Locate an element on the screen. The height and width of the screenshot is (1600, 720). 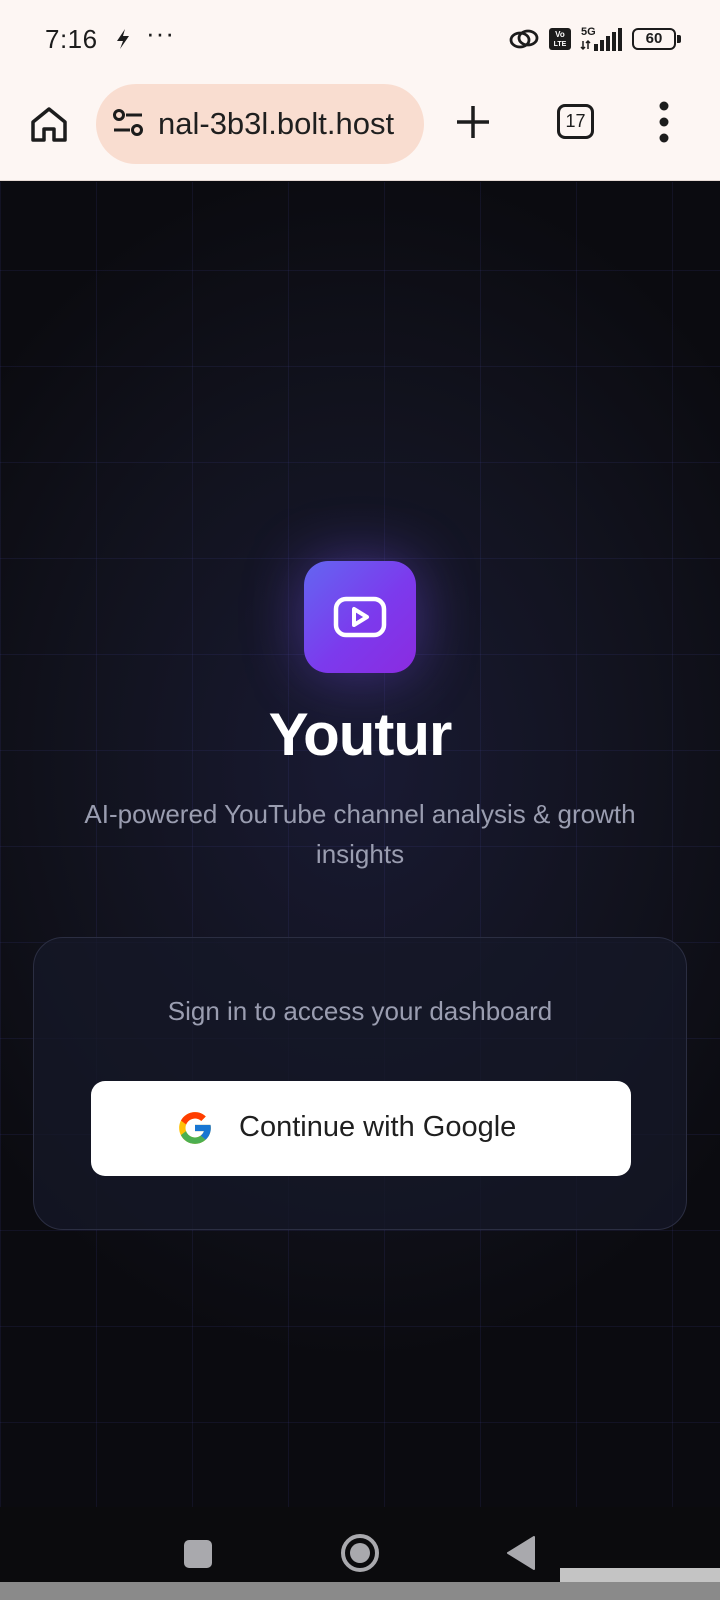
app-logo is located at coordinates (360, 617).